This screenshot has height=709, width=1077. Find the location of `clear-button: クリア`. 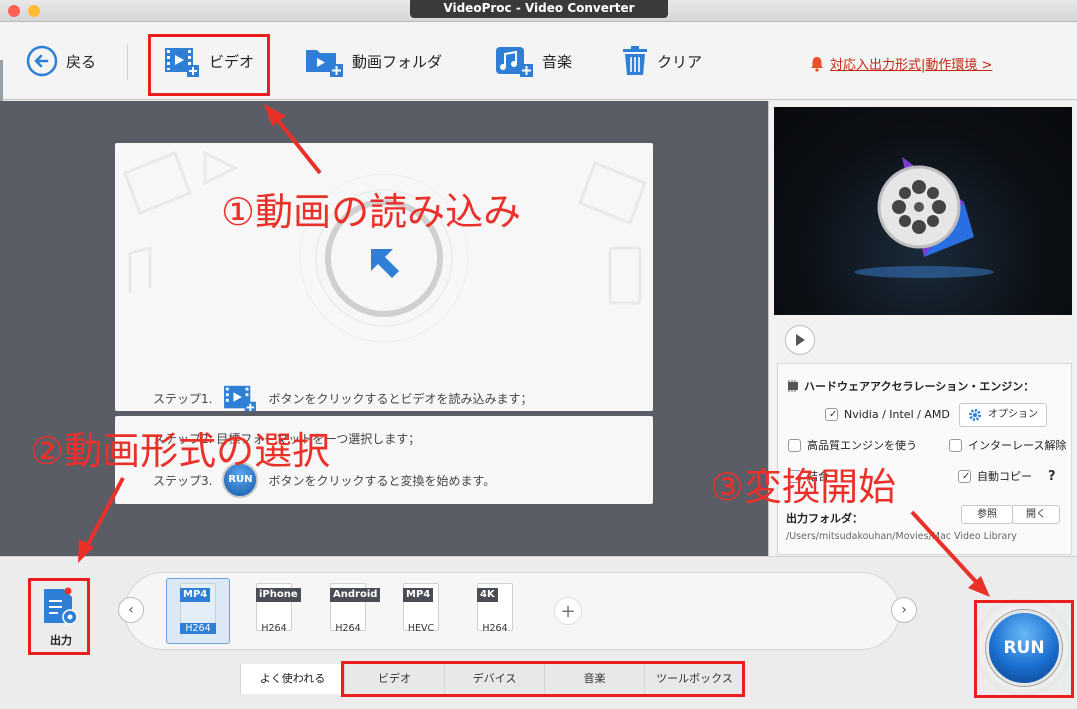

clear-button: クリア is located at coordinates (661, 61).